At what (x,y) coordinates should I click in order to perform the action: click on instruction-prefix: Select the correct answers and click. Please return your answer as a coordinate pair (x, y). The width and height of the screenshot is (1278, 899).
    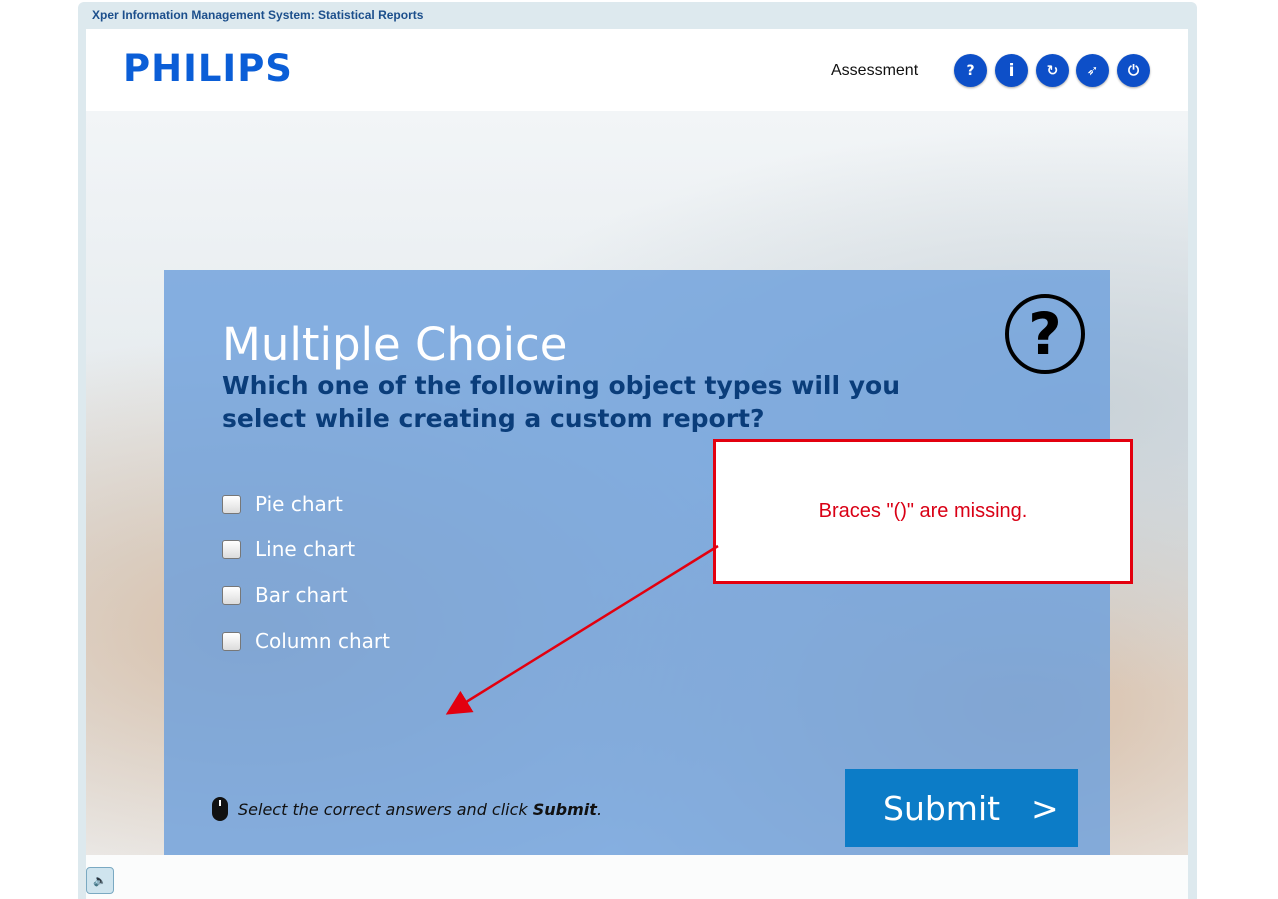
    Looking at the image, I should click on (385, 809).